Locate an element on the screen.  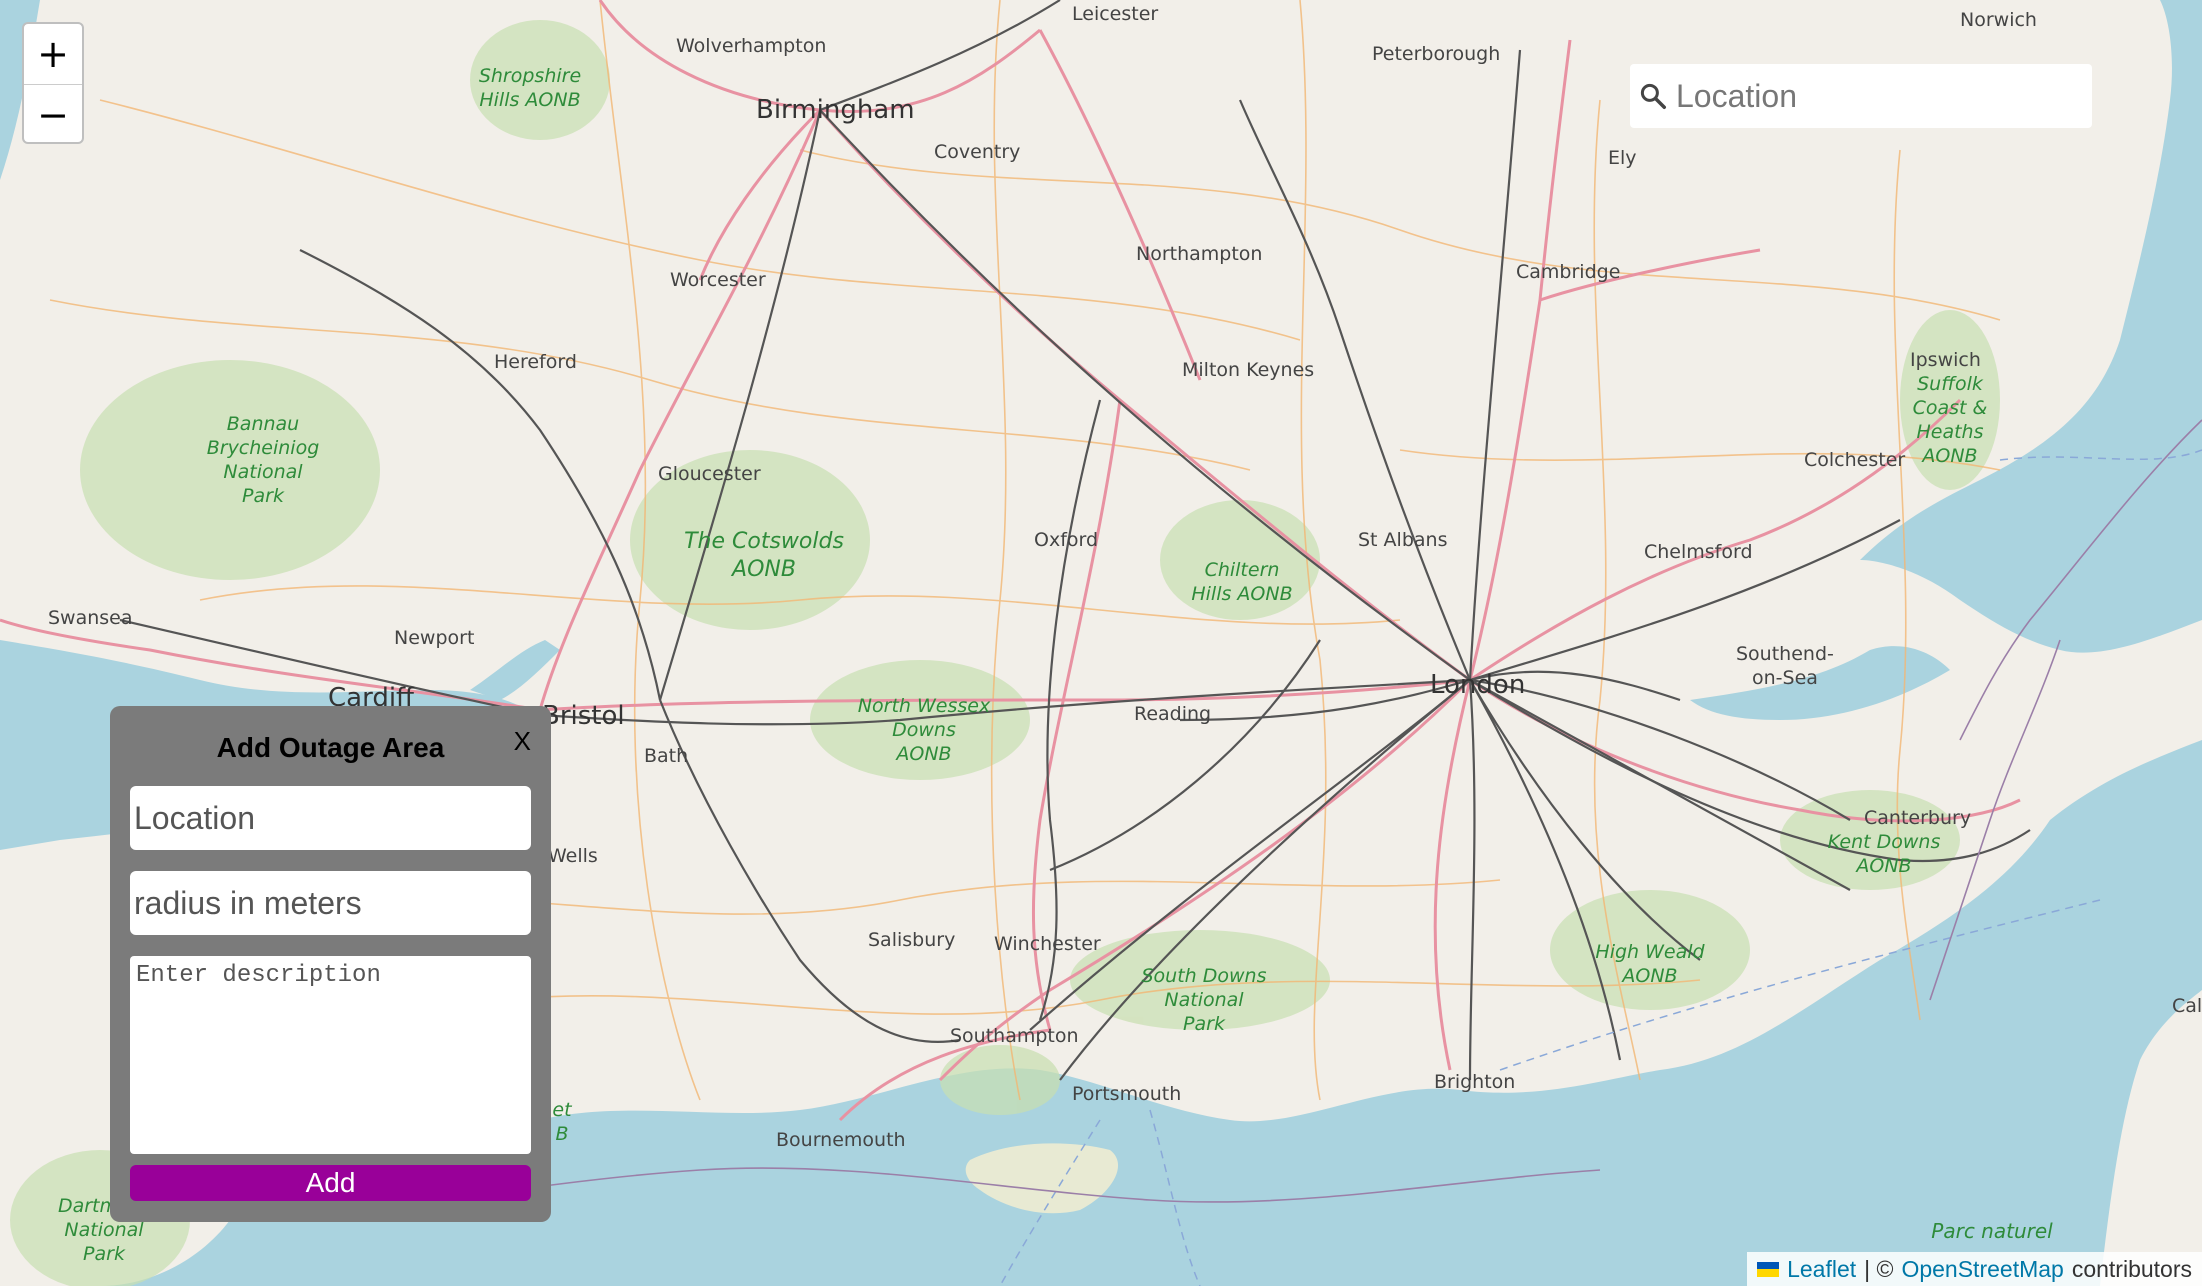
label-et: et is located at coordinates (562, 1110).